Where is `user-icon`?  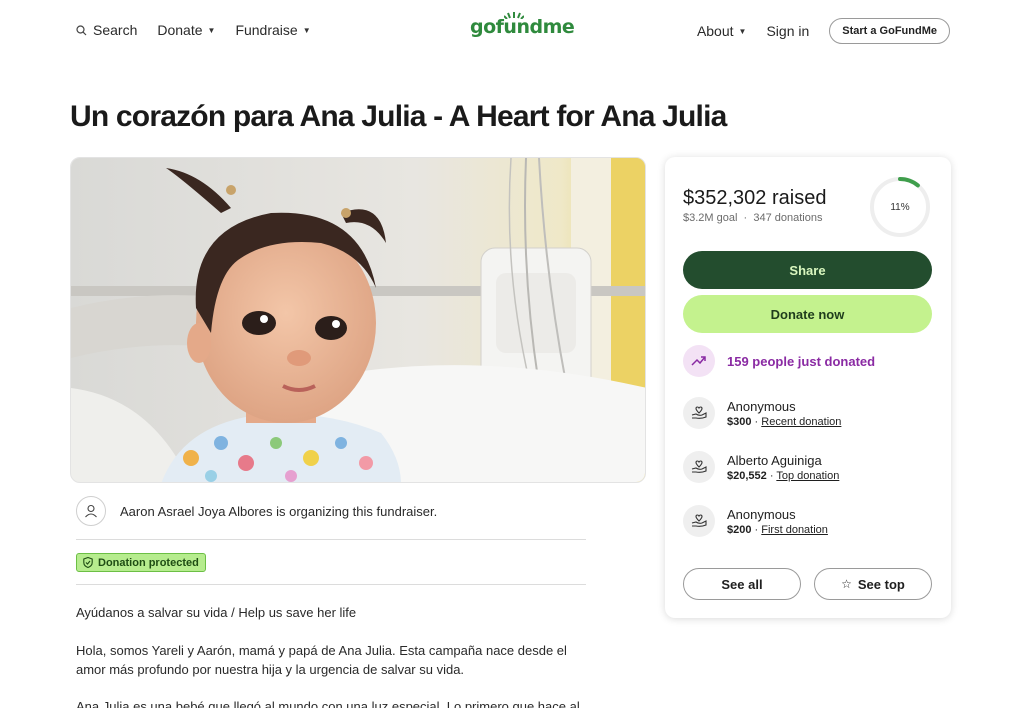
user-icon is located at coordinates (91, 511).